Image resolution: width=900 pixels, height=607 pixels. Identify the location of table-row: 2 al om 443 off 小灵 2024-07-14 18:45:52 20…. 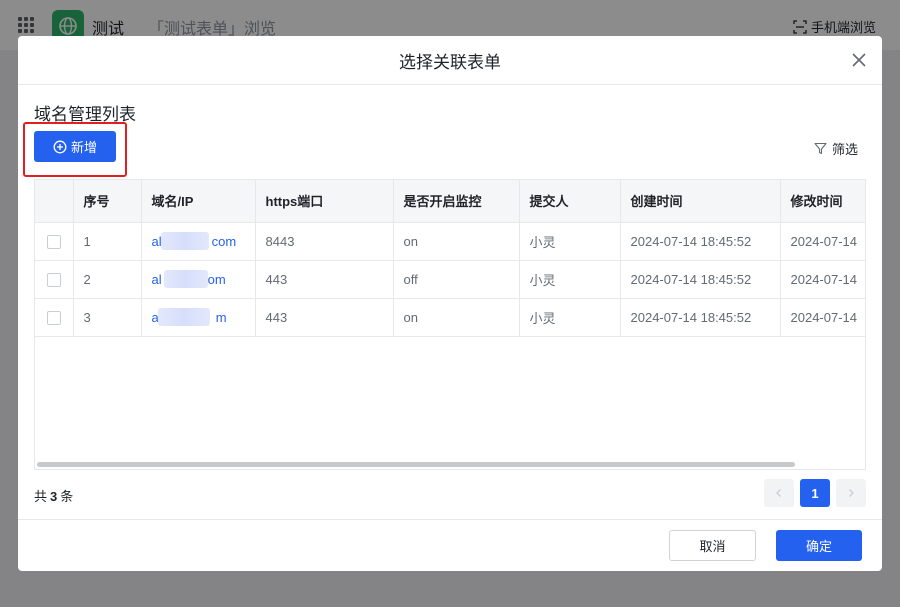
(450, 279).